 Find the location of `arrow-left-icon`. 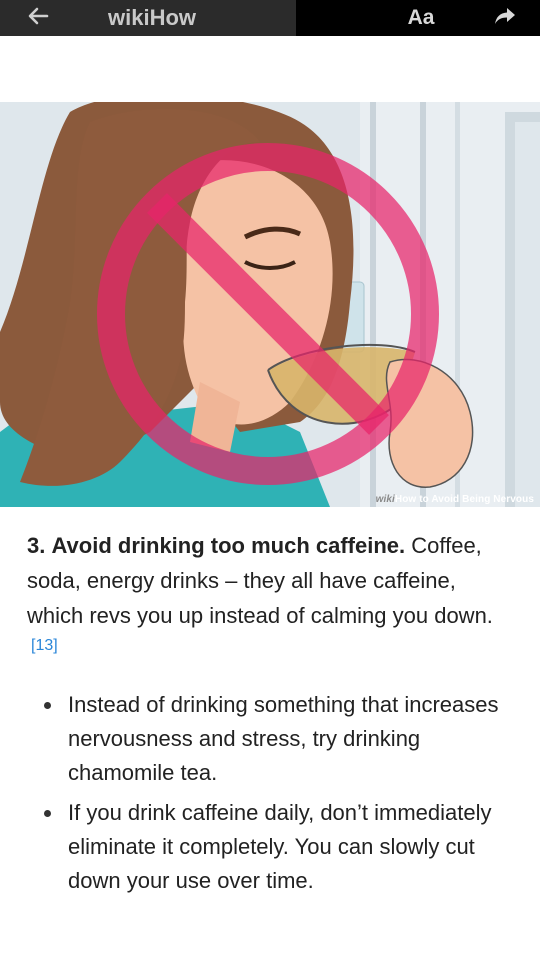

arrow-left-icon is located at coordinates (38, 18).